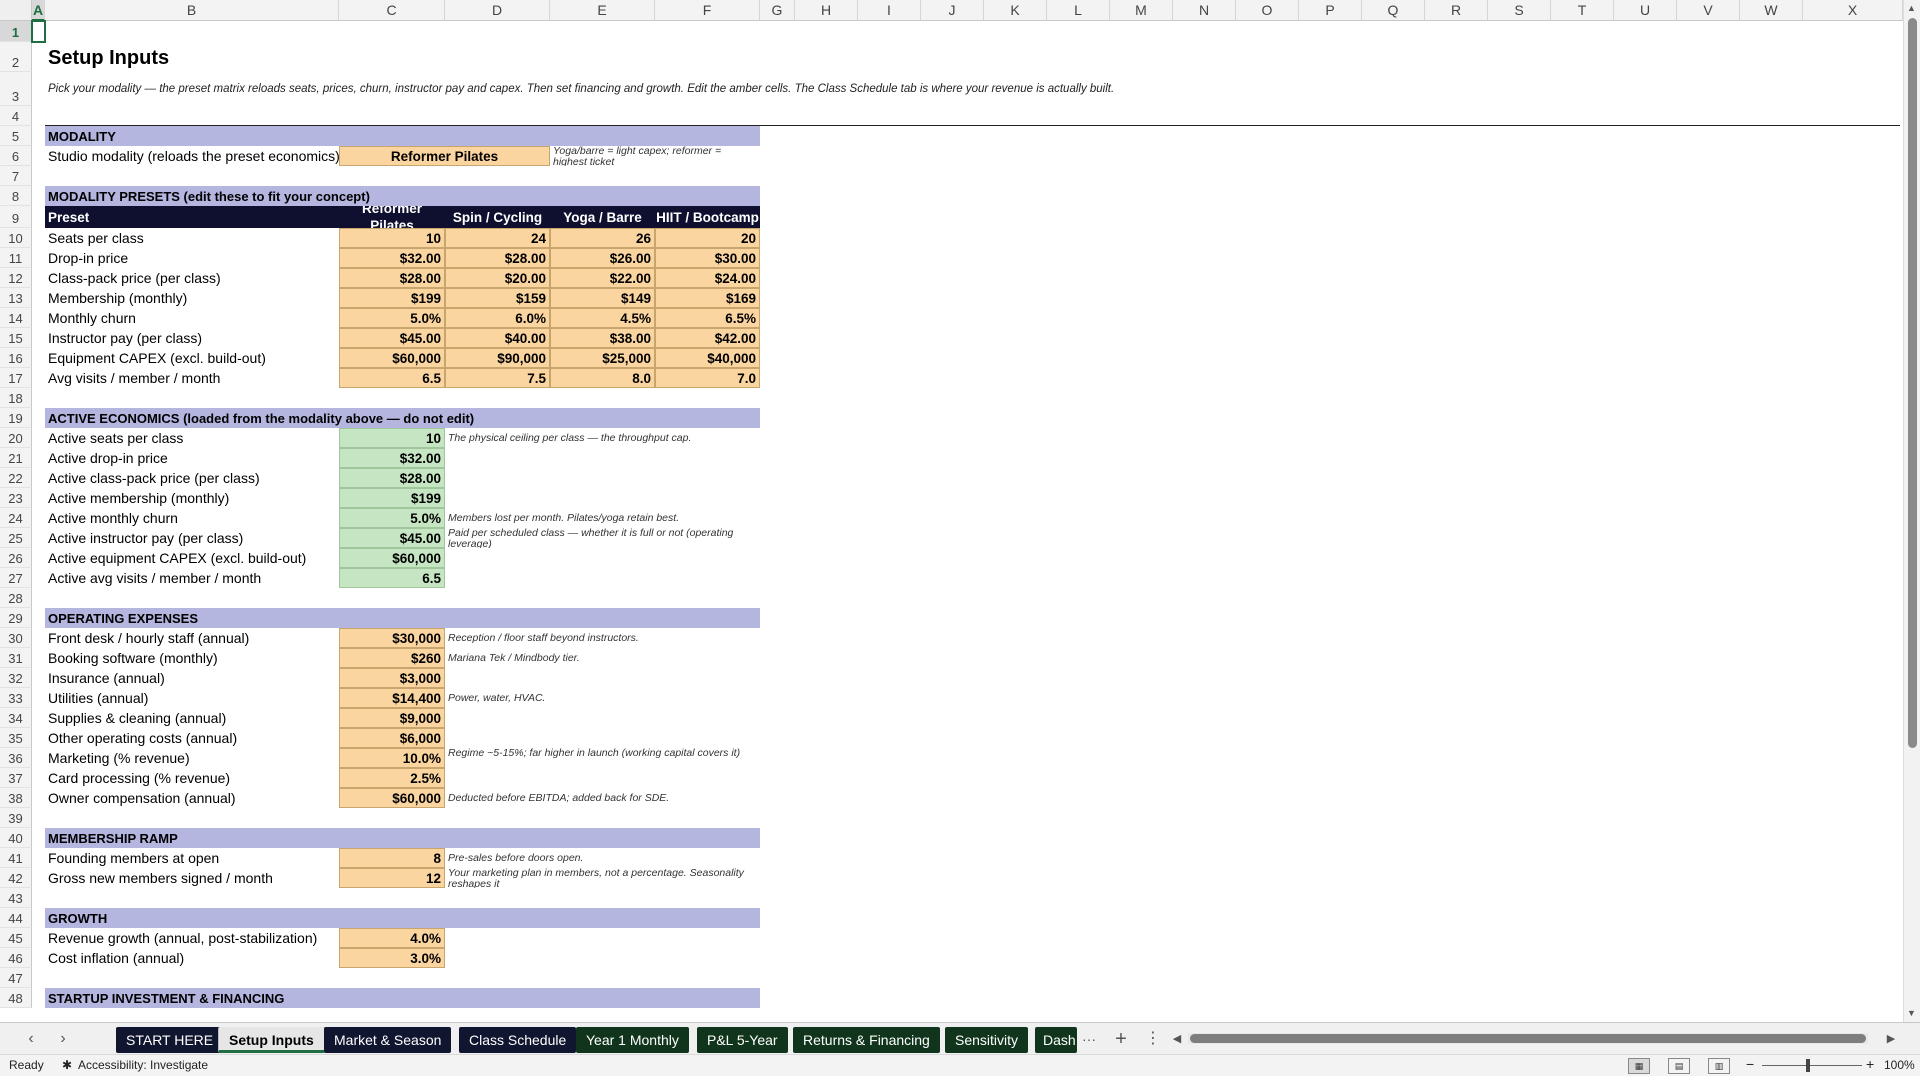 The image size is (1920, 1076). Describe the element at coordinates (602, 278) in the screenshot. I see `preset-value-cell: $22.00` at that location.